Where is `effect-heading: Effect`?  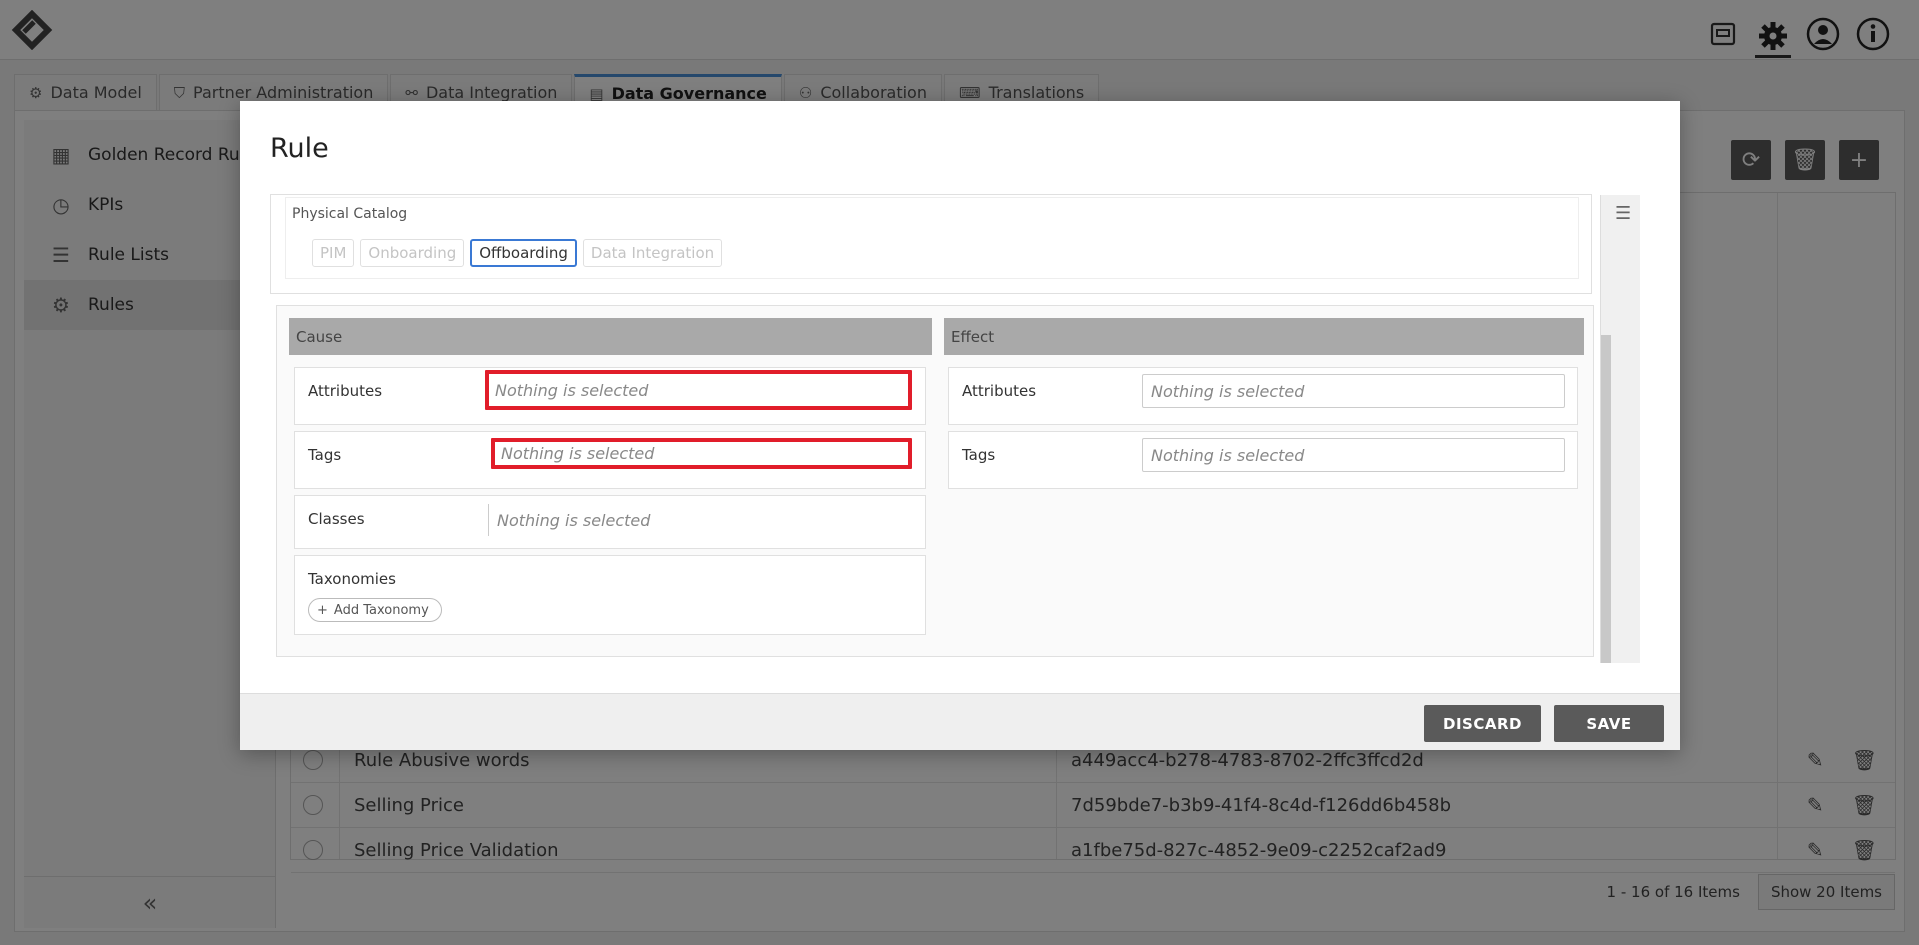
effect-heading: Effect is located at coordinates (1264, 336).